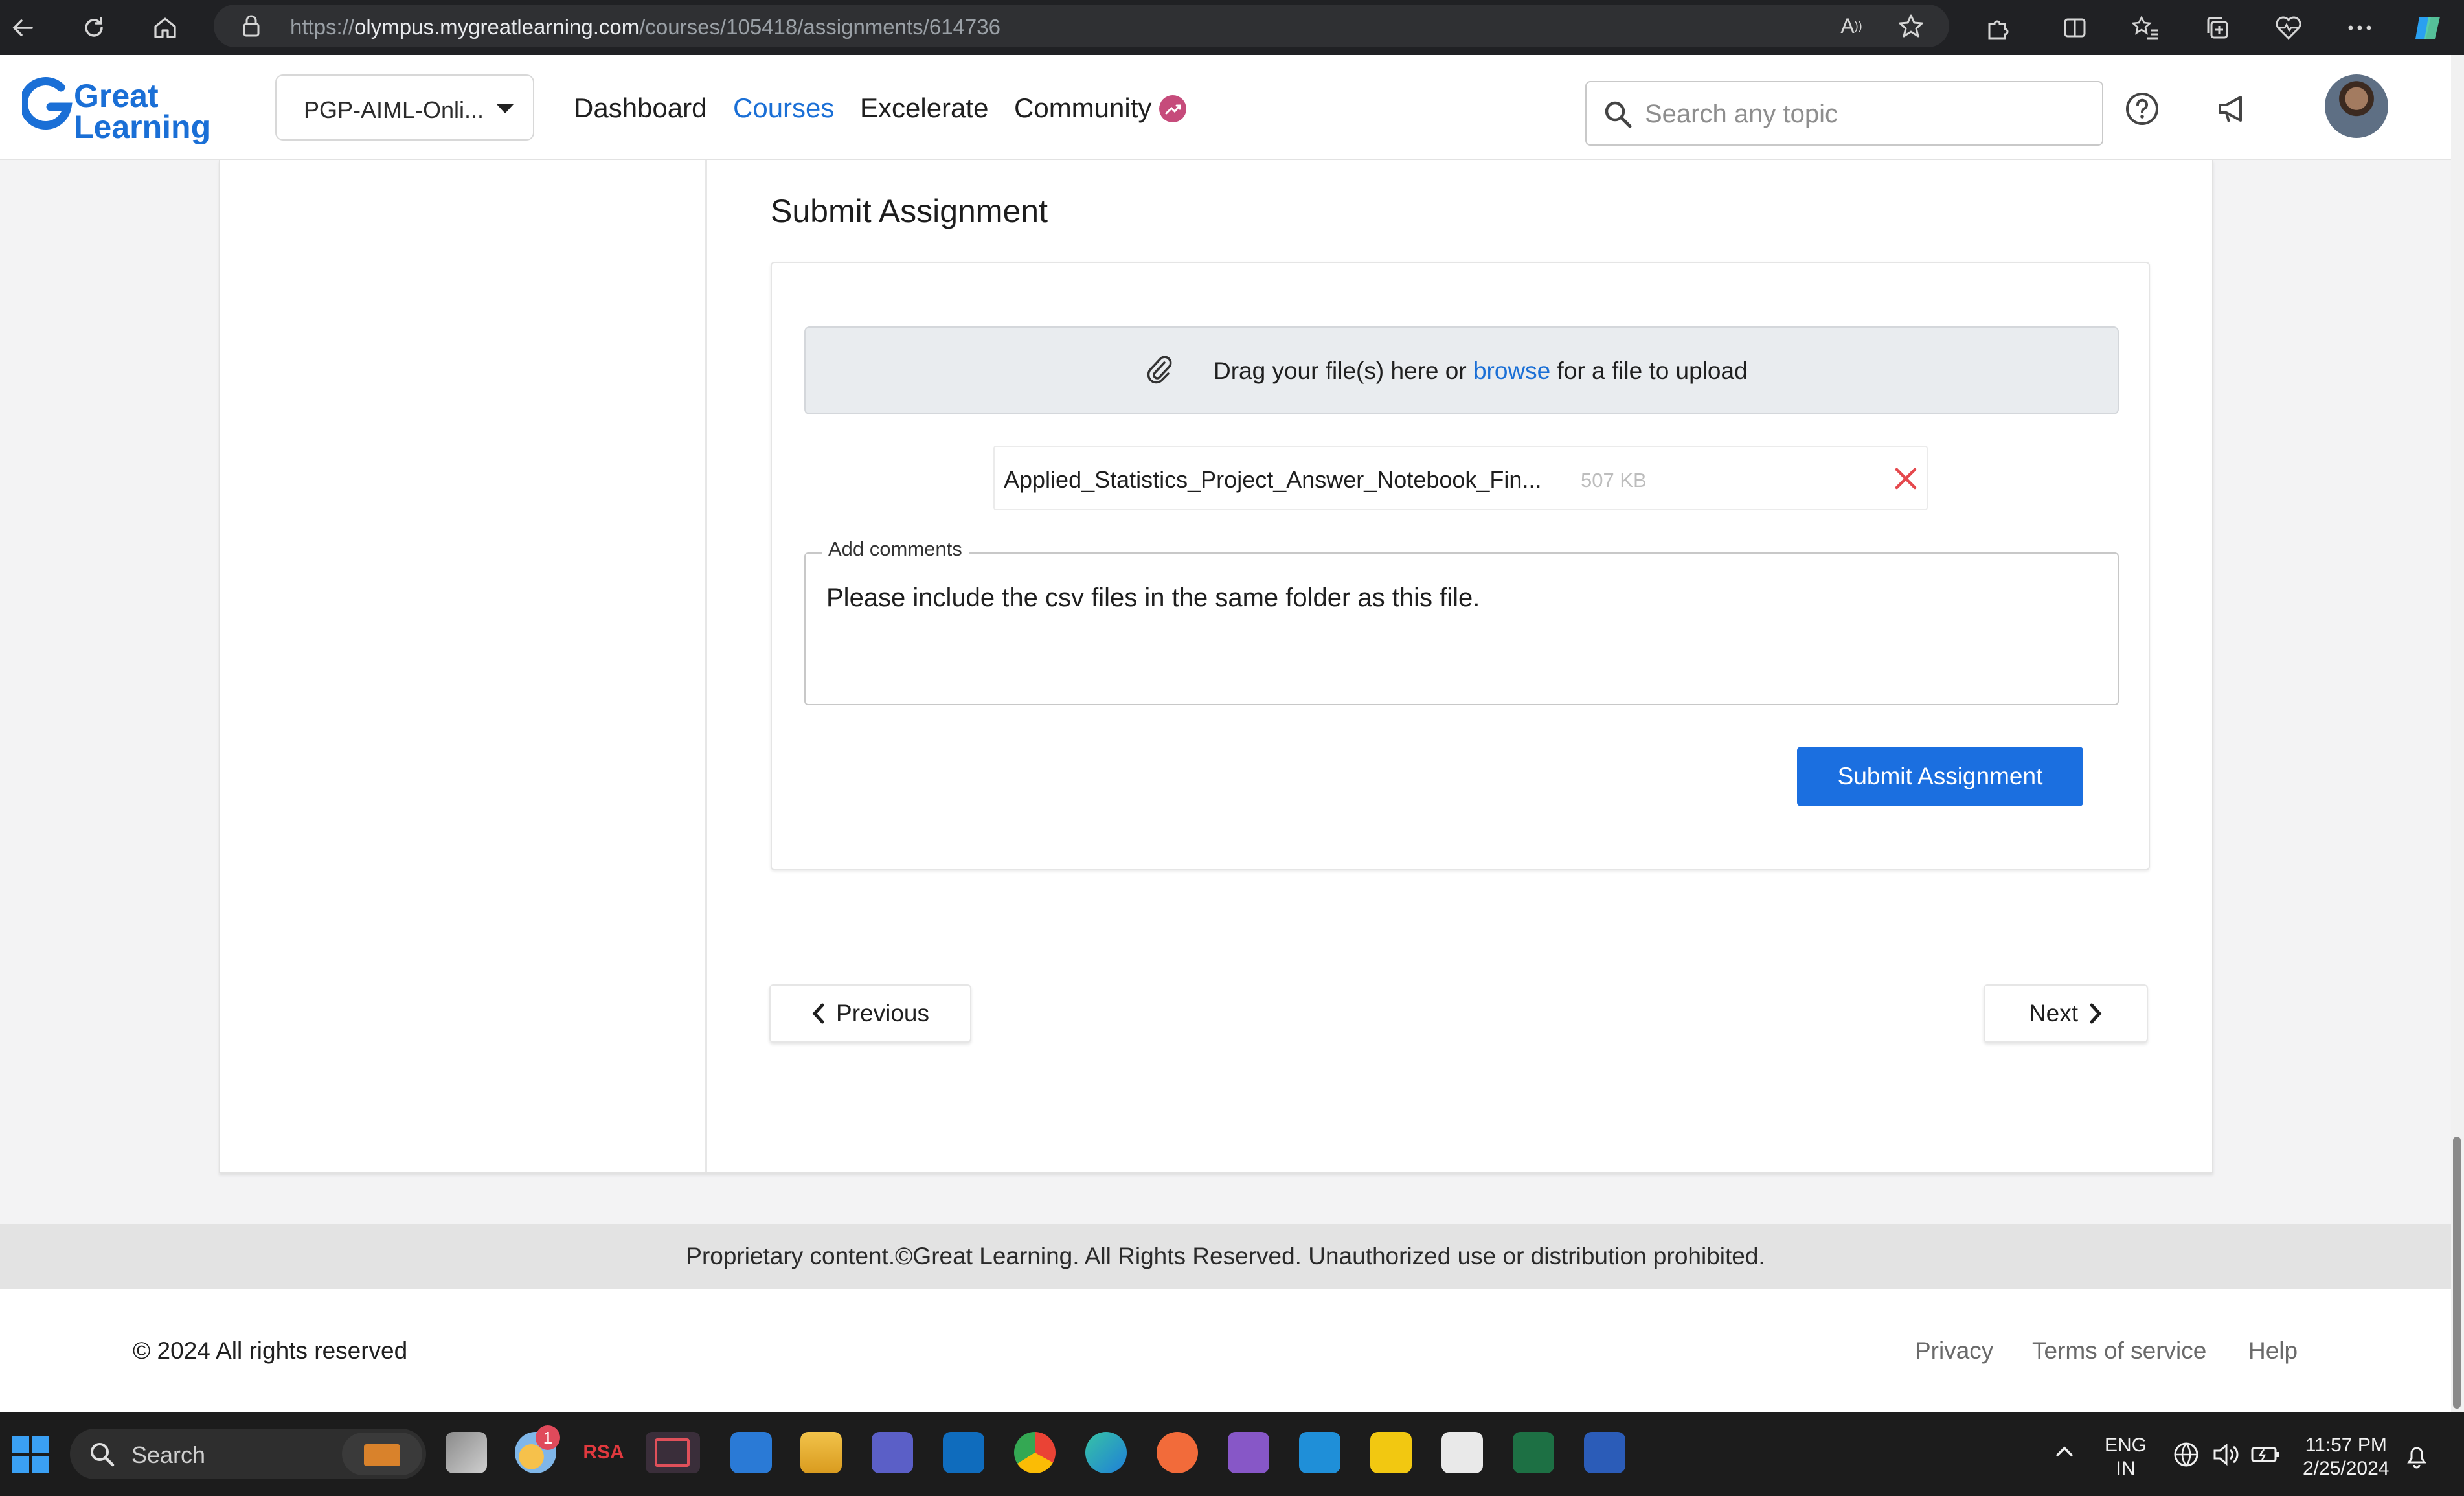  What do you see at coordinates (2273, 1351) in the screenshot?
I see `footer-link-help: Help` at bounding box center [2273, 1351].